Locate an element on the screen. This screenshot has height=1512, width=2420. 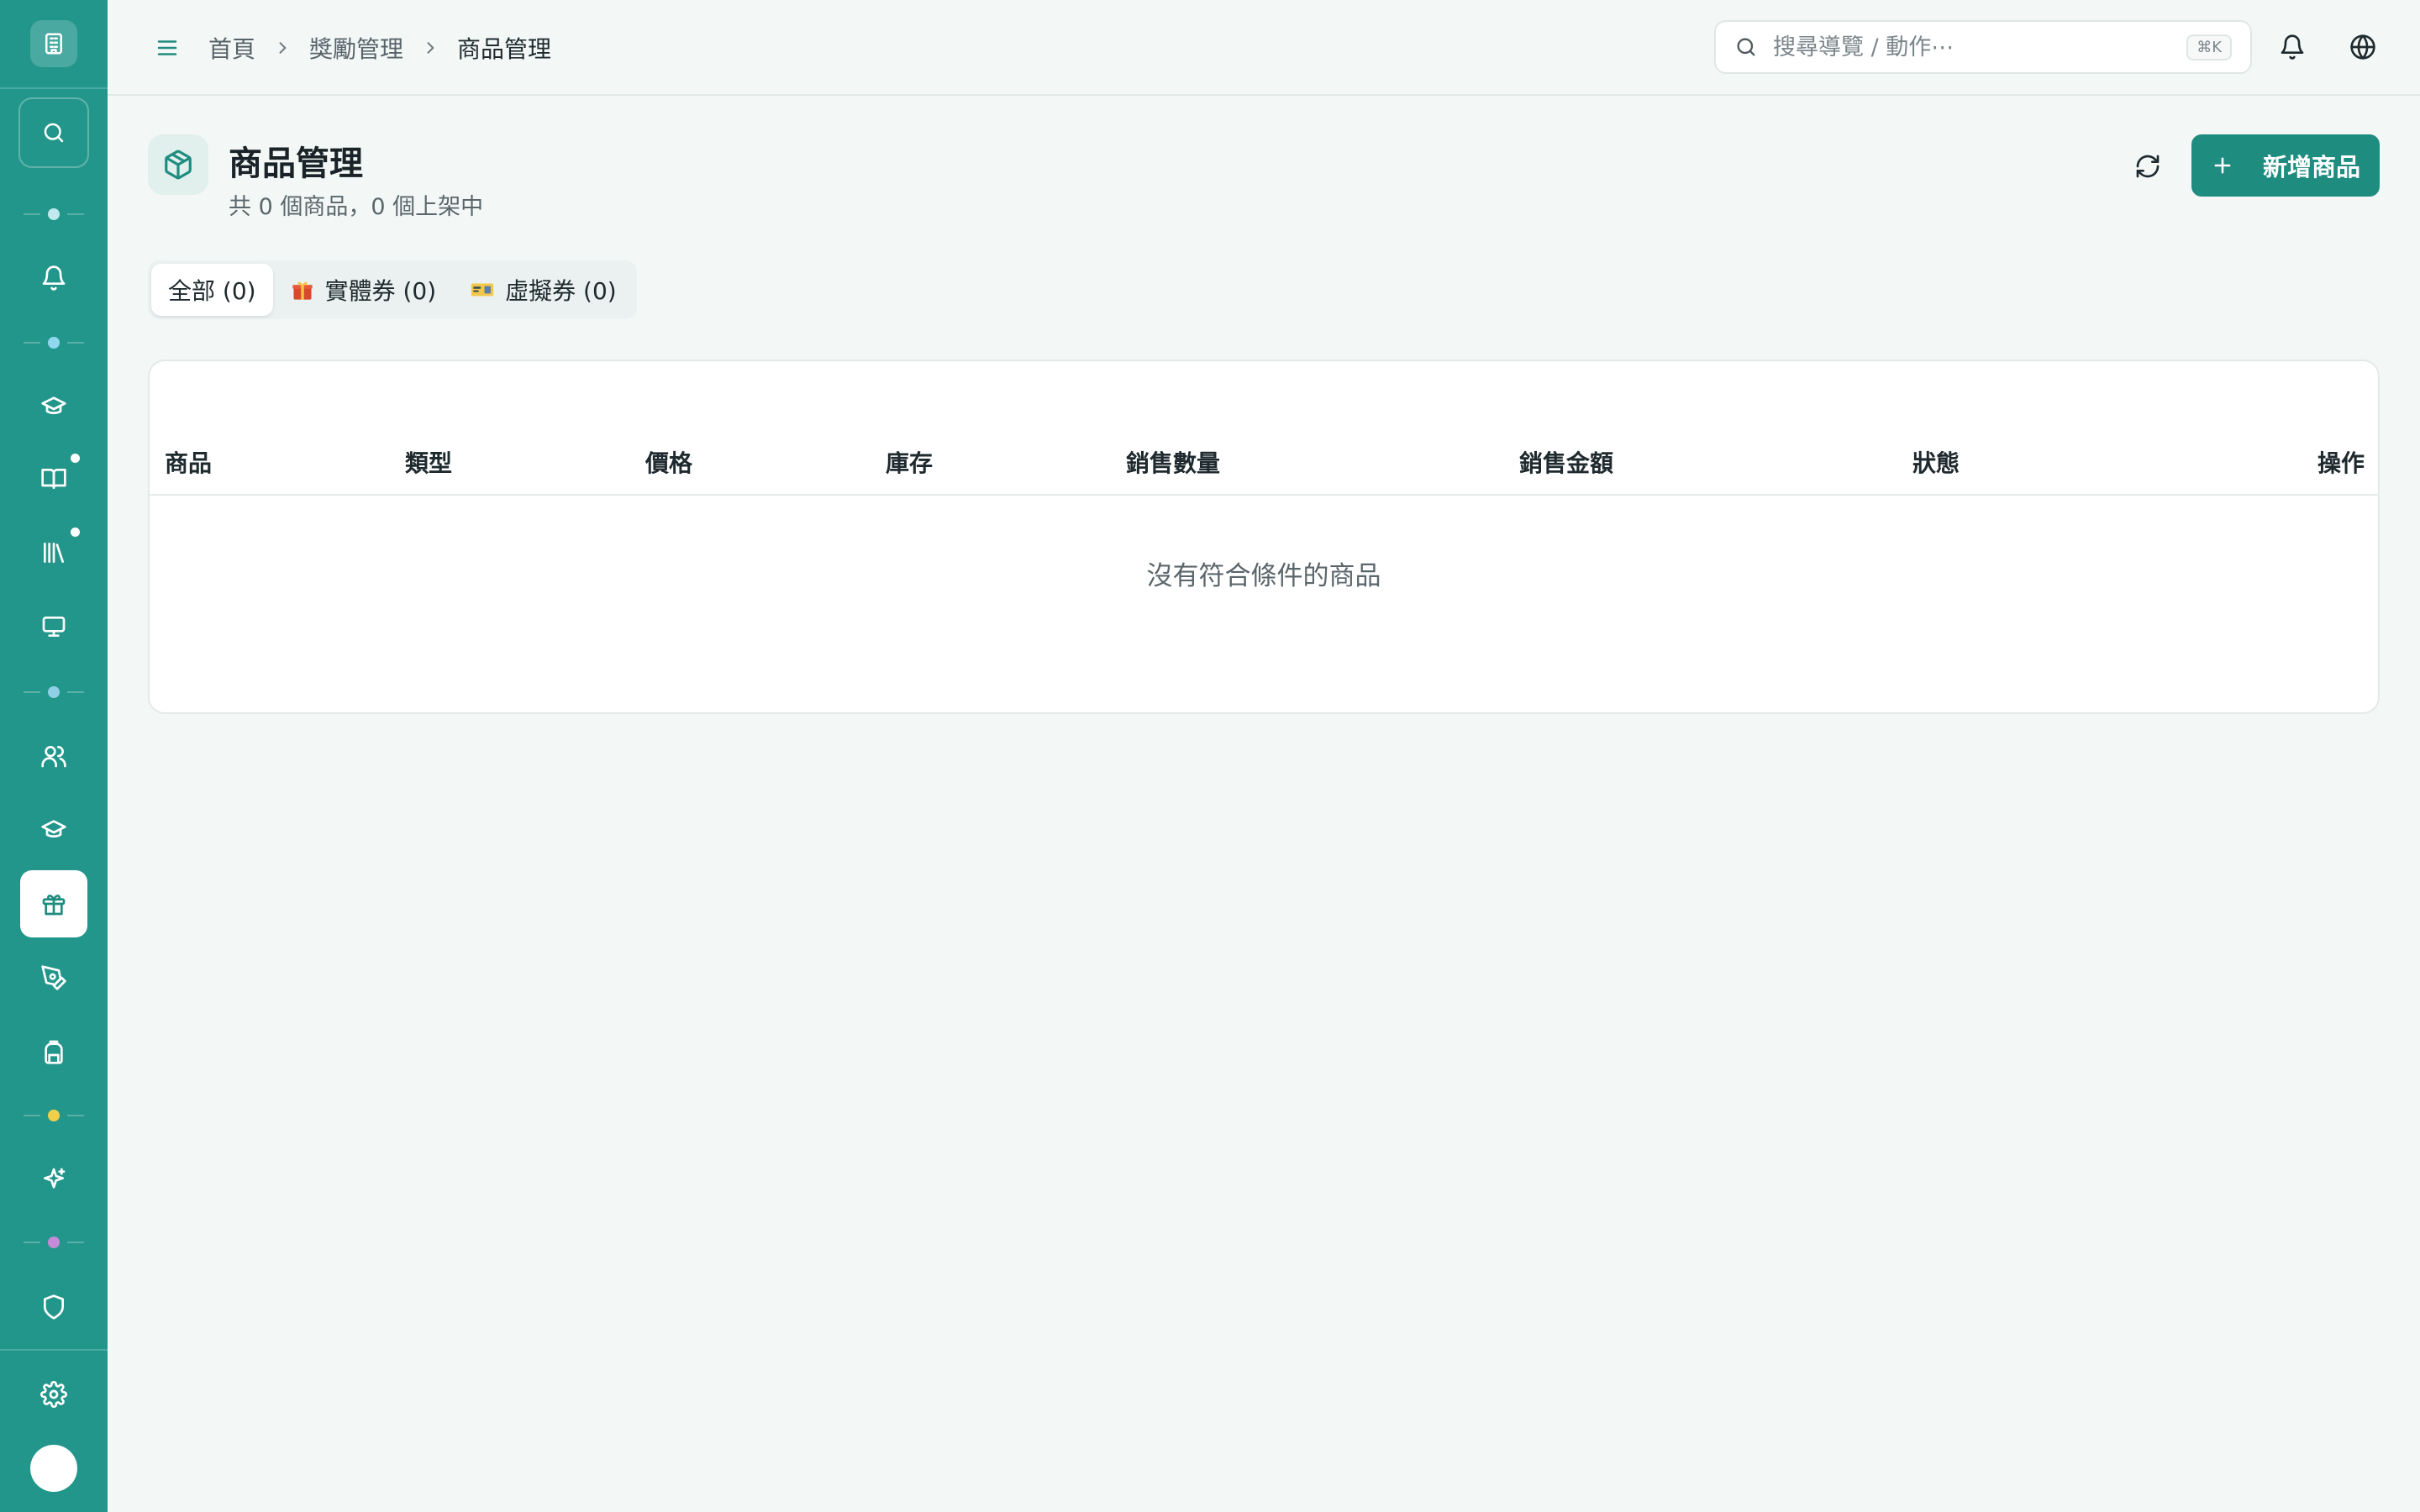
sparkles-icon is located at coordinates (55, 1178).